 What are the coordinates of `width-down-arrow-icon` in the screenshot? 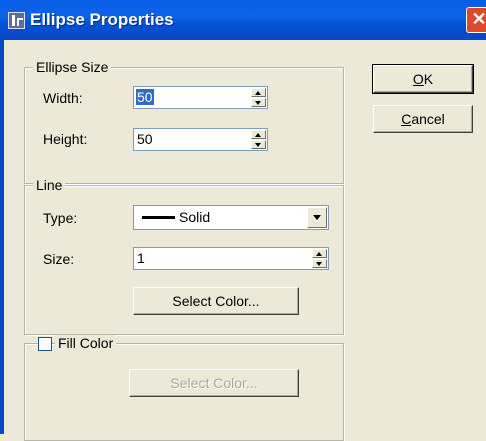 It's located at (258, 102).